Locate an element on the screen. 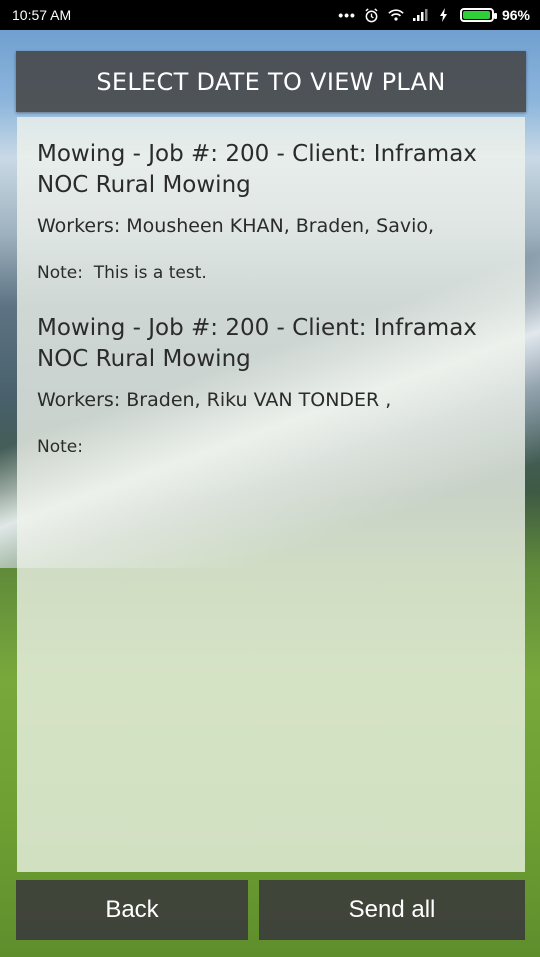 The image size is (540, 957). send-all-button: Send all is located at coordinates (392, 910).